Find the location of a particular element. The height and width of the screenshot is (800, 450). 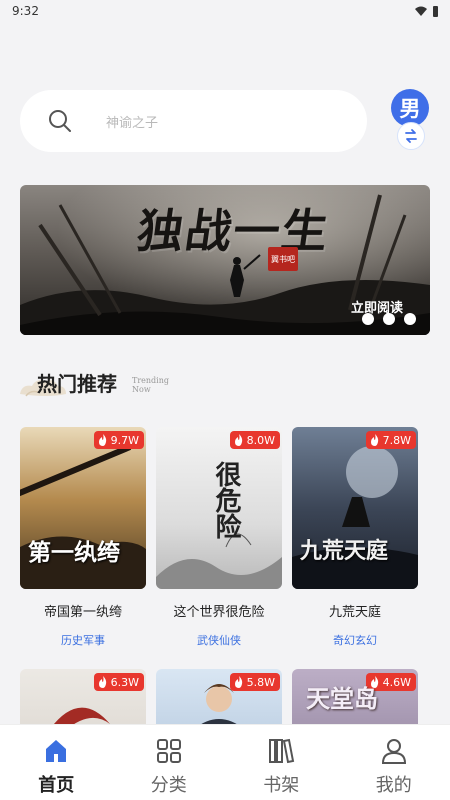

swap-gender-button is located at coordinates (411, 136).